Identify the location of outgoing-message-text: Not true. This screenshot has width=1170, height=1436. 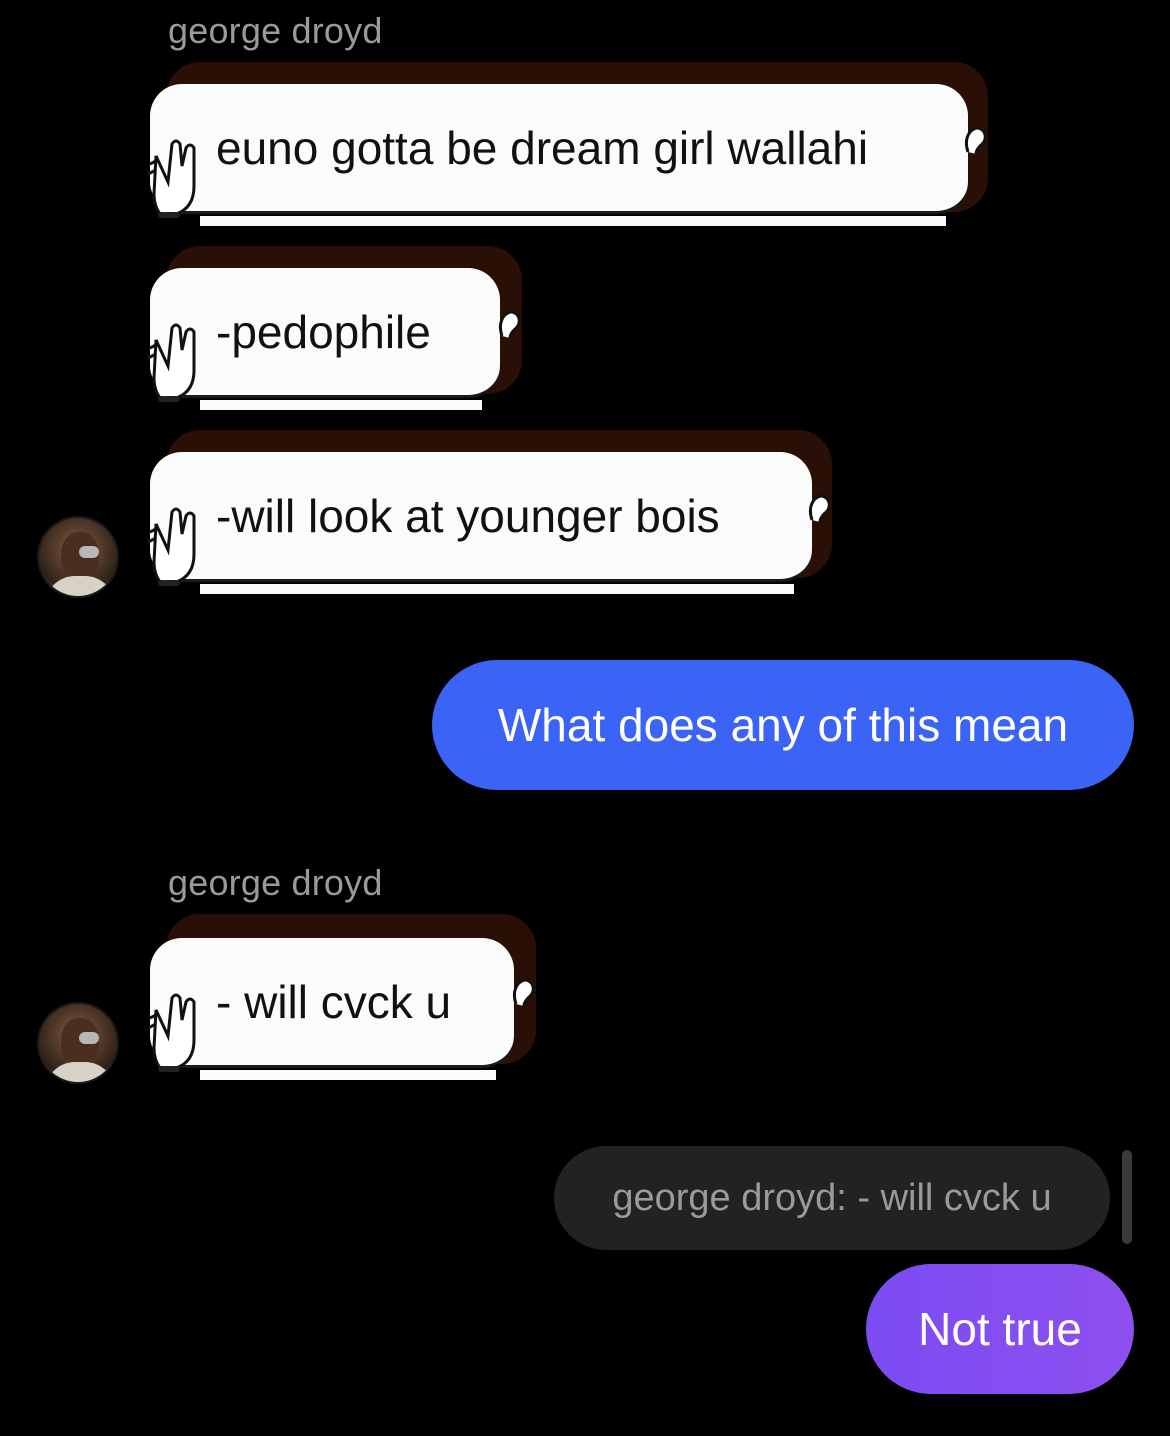
(1000, 1329).